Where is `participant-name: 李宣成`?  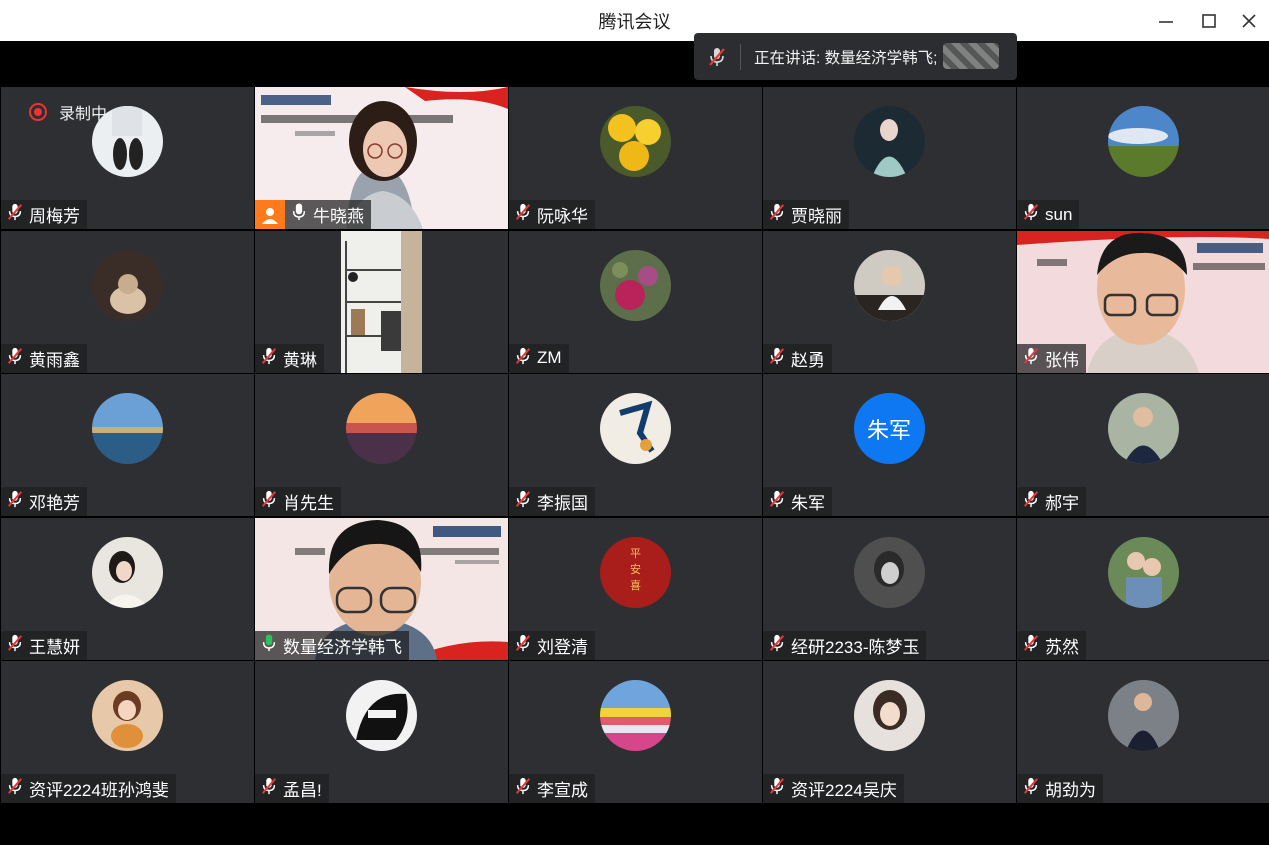
participant-name: 李宣成 is located at coordinates (562, 790).